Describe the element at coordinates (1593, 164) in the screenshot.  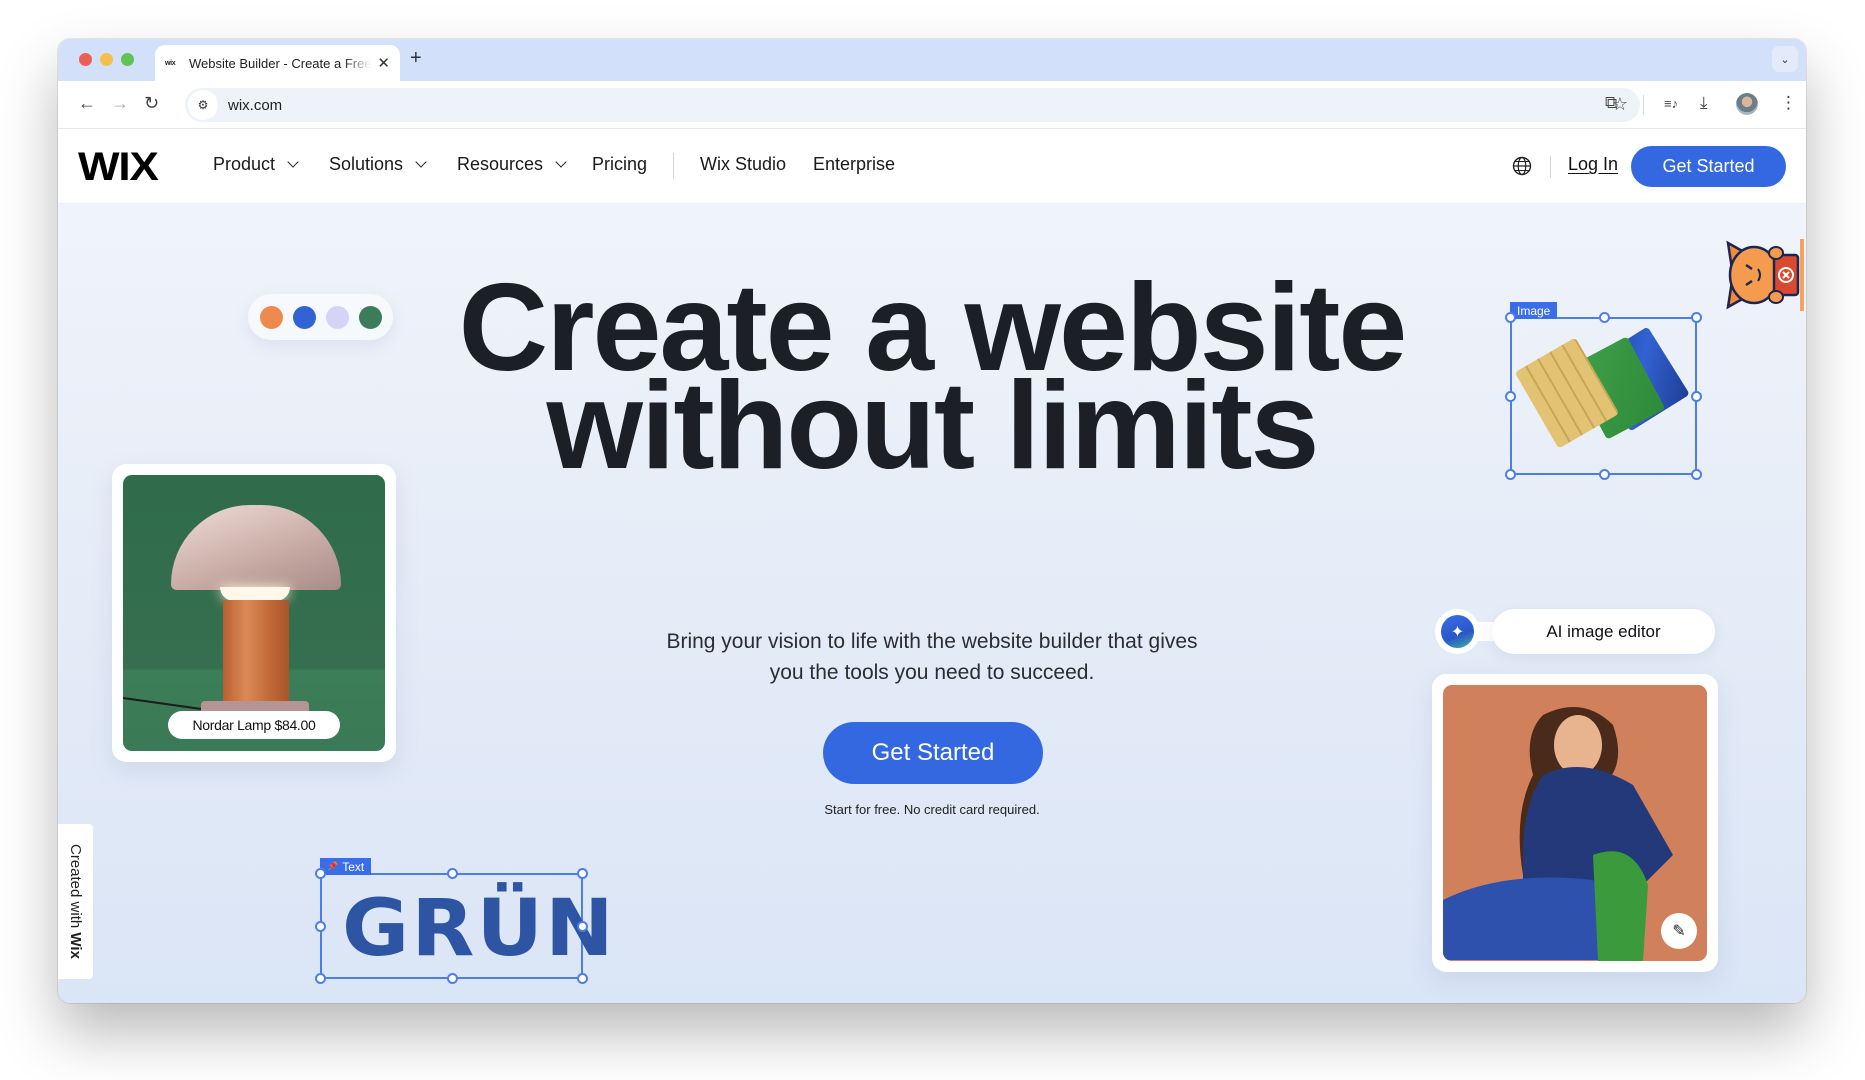
I see `login-link: Log In` at that location.